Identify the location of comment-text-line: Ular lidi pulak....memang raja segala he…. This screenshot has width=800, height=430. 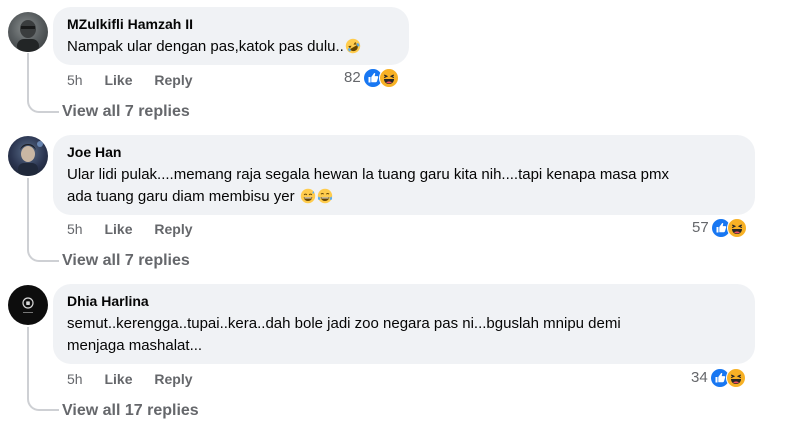
(368, 174).